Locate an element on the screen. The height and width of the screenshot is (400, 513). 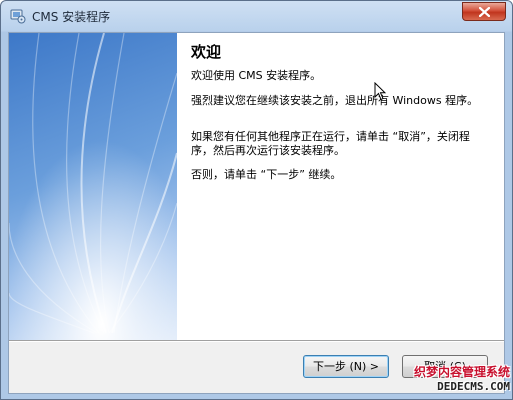
installer-icon is located at coordinates (18, 16).